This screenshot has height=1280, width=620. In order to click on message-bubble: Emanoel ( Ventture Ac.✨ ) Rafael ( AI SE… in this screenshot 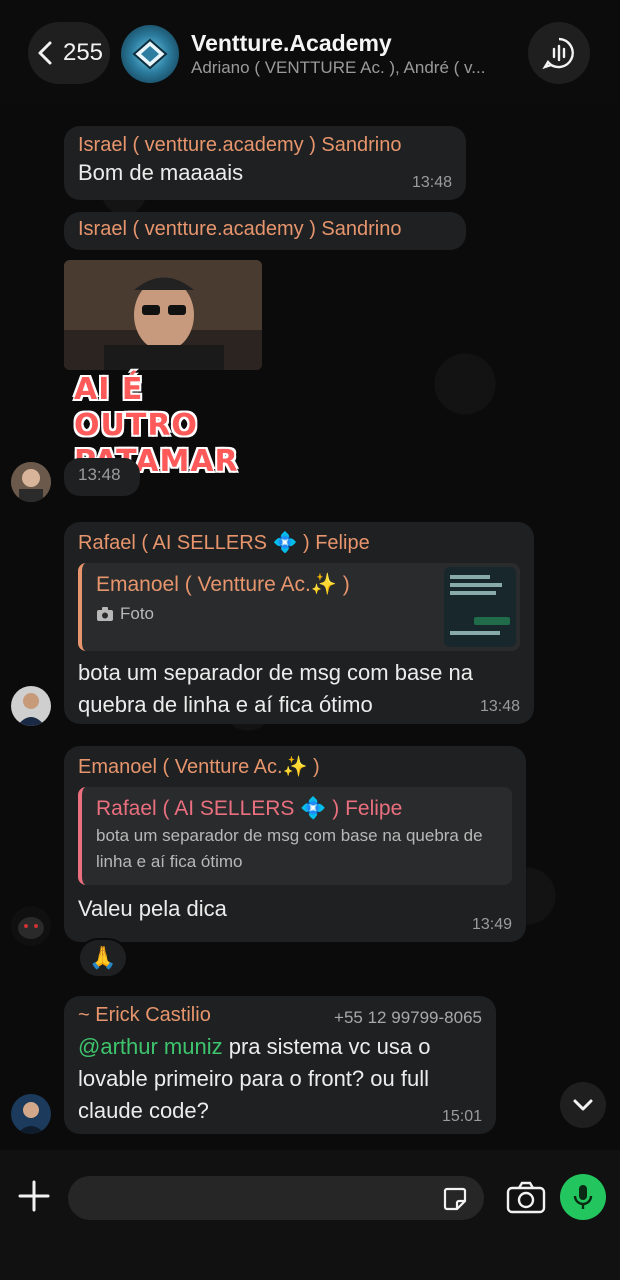, I will do `click(295, 844)`.